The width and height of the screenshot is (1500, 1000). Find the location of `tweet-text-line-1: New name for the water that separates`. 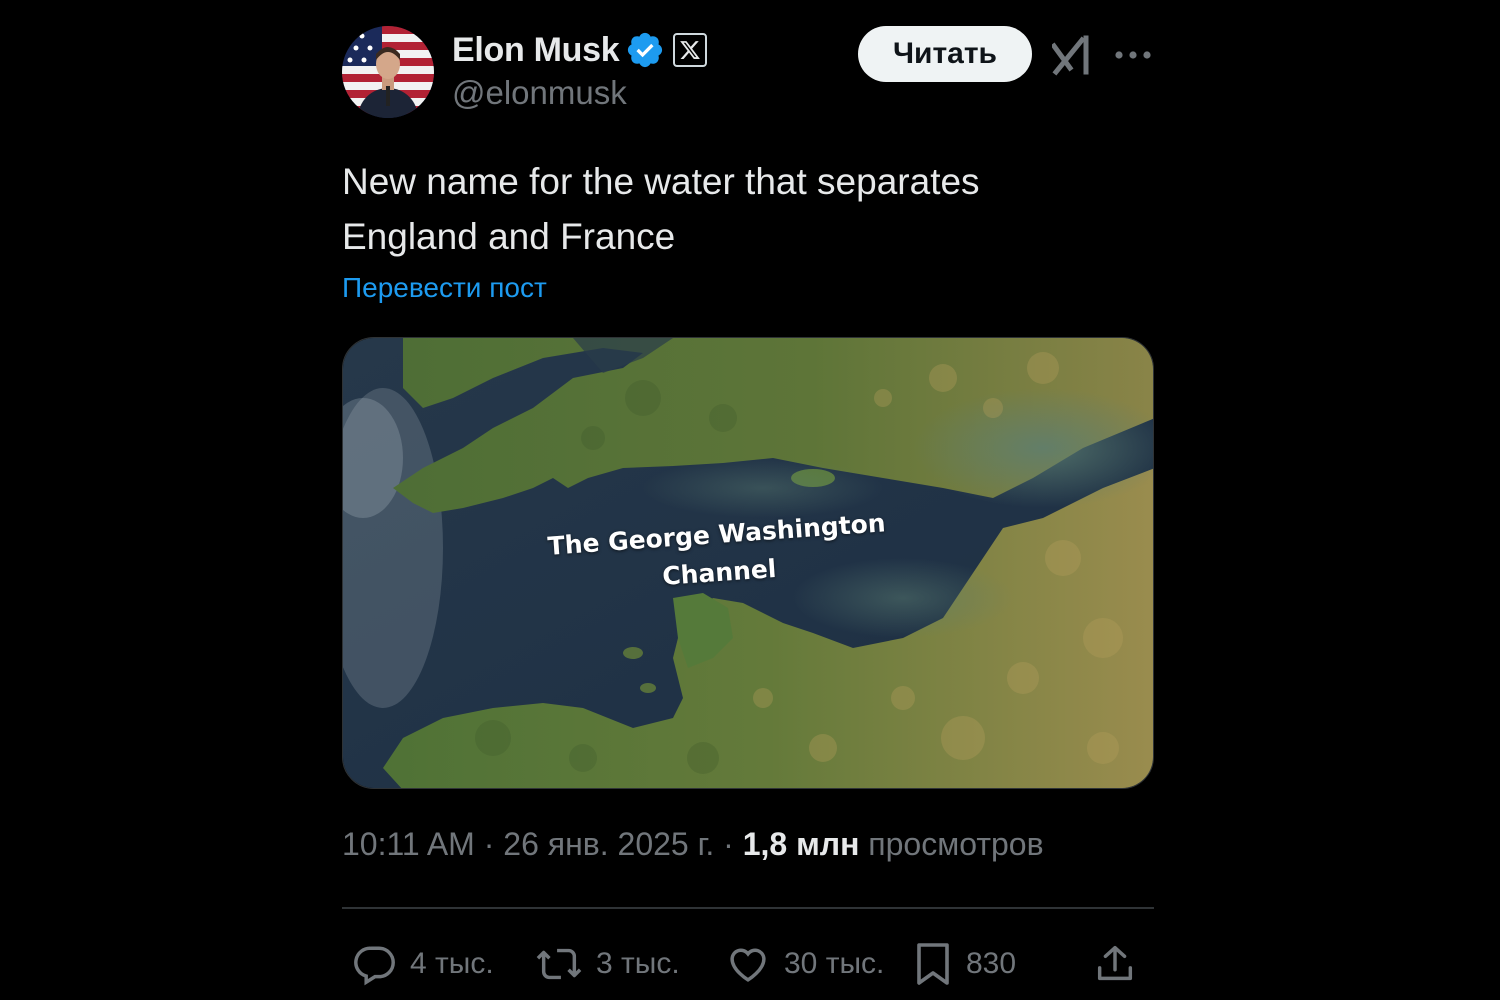

tweet-text-line-1: New name for the water that separates is located at coordinates (661, 181).